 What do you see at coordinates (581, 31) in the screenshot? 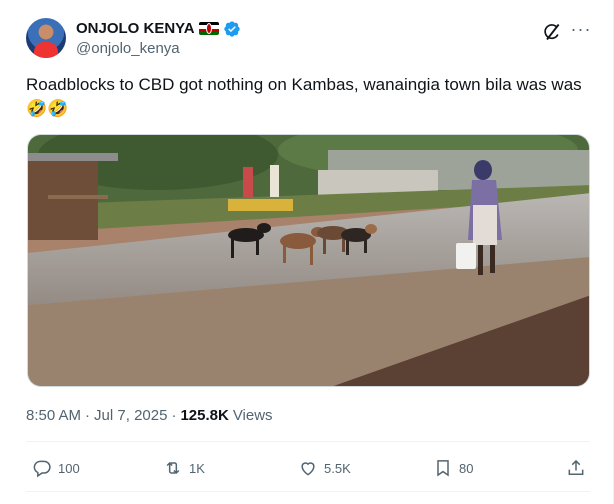
I see `more-horizontal-icon: ···` at bounding box center [581, 31].